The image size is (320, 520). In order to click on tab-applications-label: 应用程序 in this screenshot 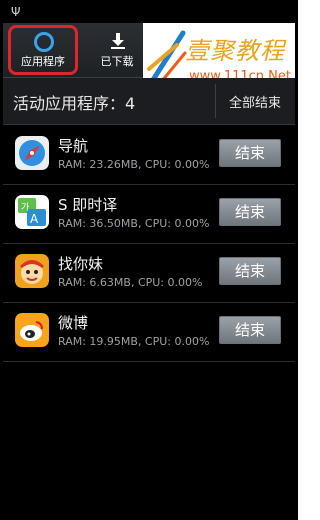, I will do `click(43, 61)`.